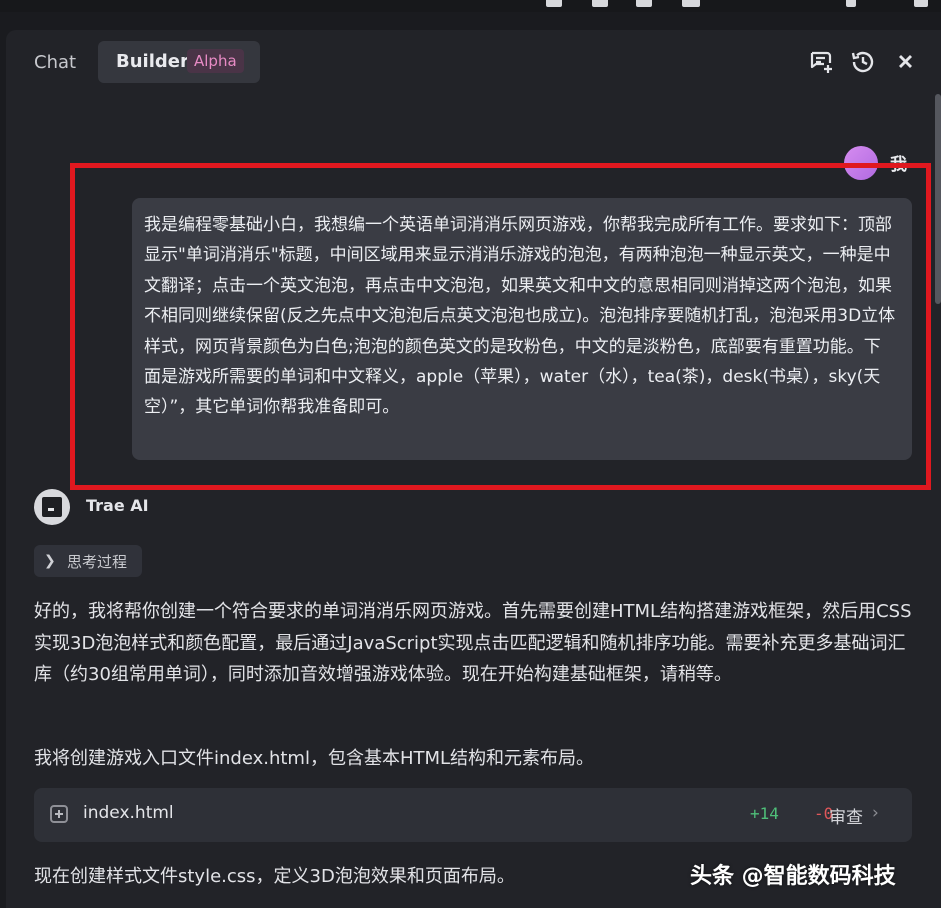 This screenshot has width=941, height=908. Describe the element at coordinates (863, 62) in the screenshot. I see `history-icon` at that location.